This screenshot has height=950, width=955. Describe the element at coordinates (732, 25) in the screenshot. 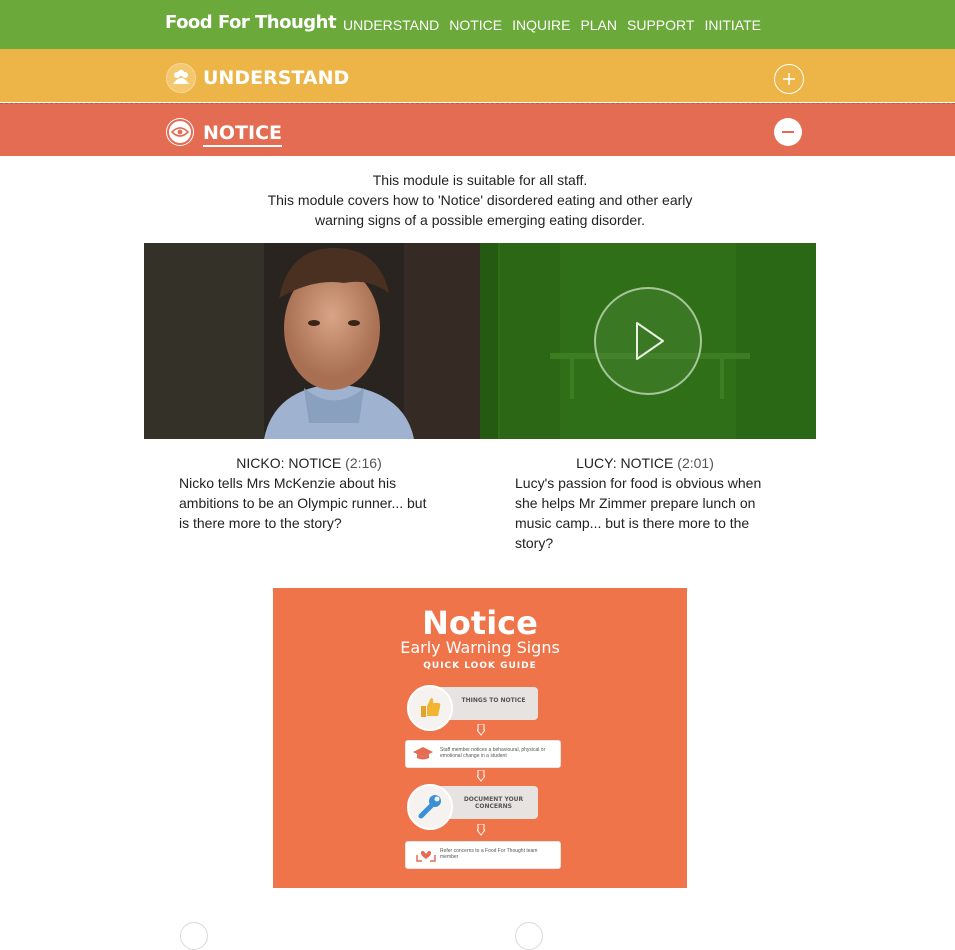

I see `nav-initiate: INITIATE` at that location.